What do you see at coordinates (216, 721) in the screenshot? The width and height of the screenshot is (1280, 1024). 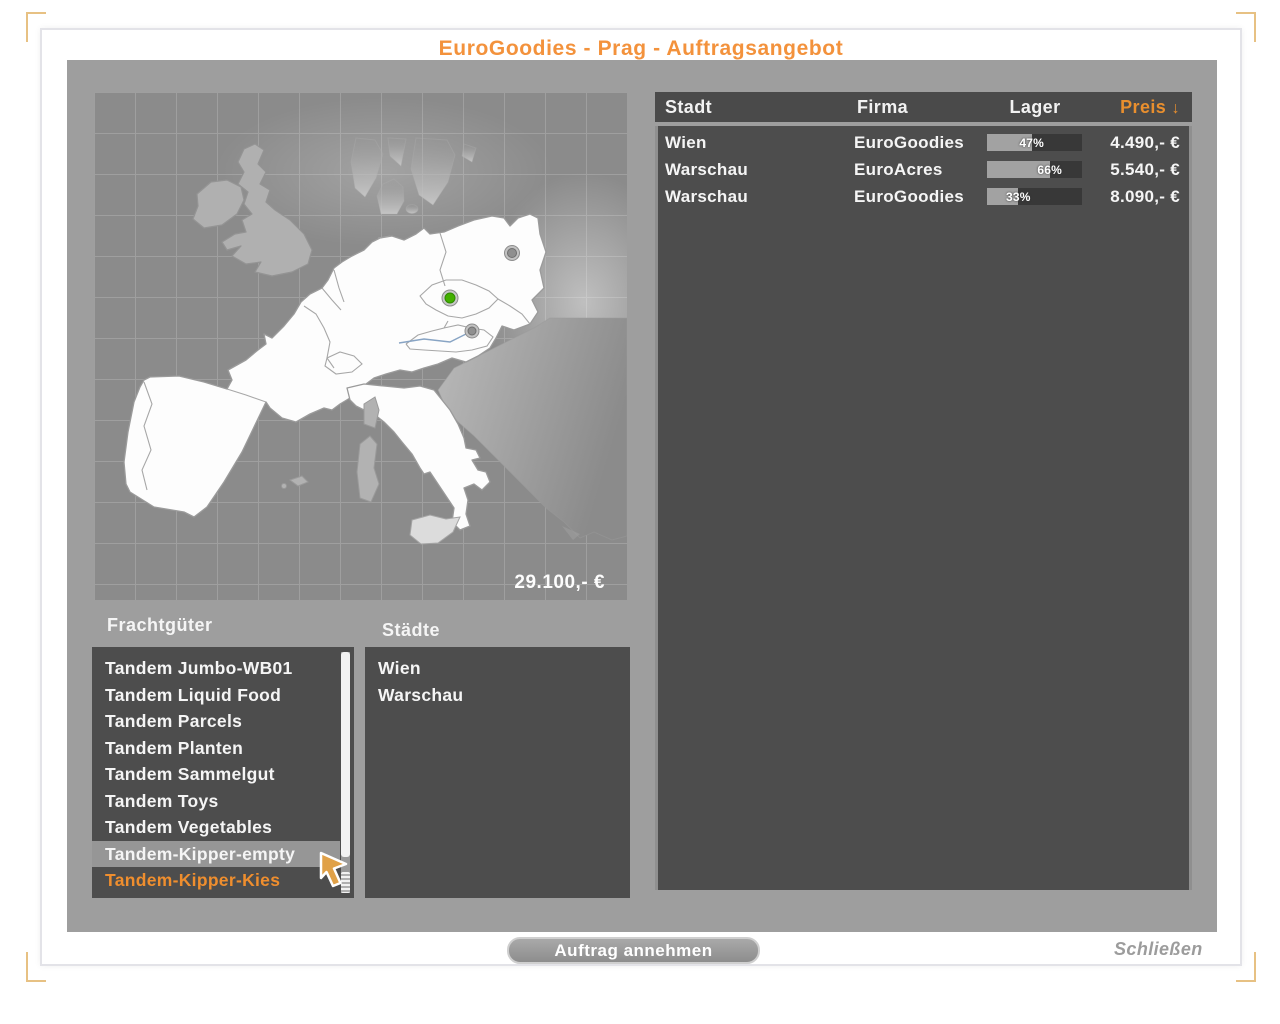 I see `freight-item: Tandem Parcels` at bounding box center [216, 721].